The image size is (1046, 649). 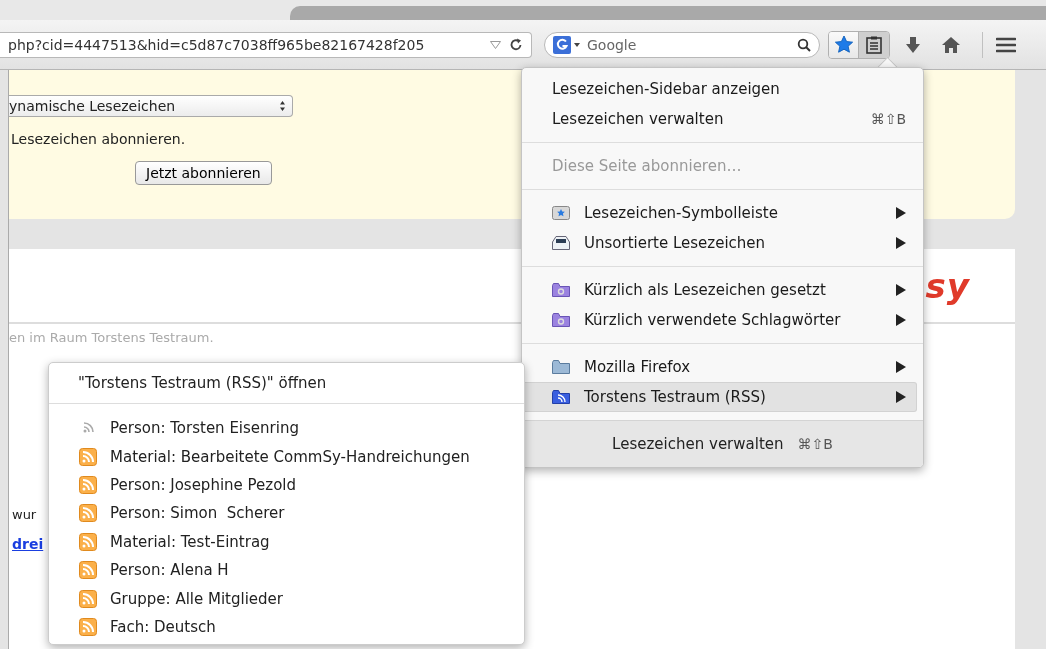 What do you see at coordinates (719, 89) in the screenshot?
I see `menu-item: Lesezeichen-Sidebar anzeigen` at bounding box center [719, 89].